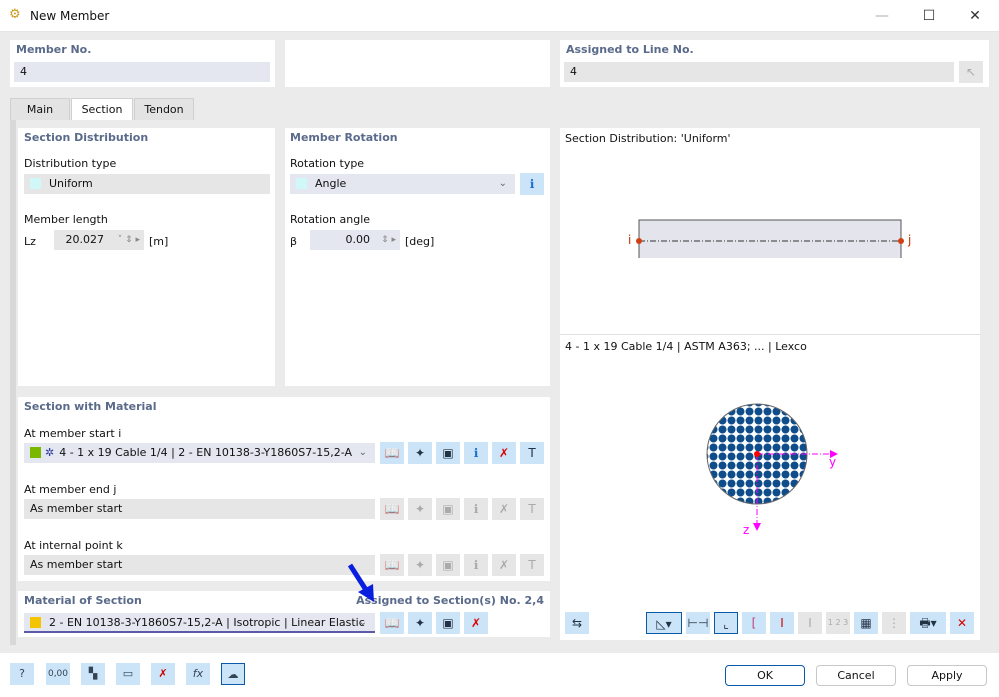 This screenshot has height=697, width=999. Describe the element at coordinates (70, 163) in the screenshot. I see `distribution-type-label: Distribution type` at that location.